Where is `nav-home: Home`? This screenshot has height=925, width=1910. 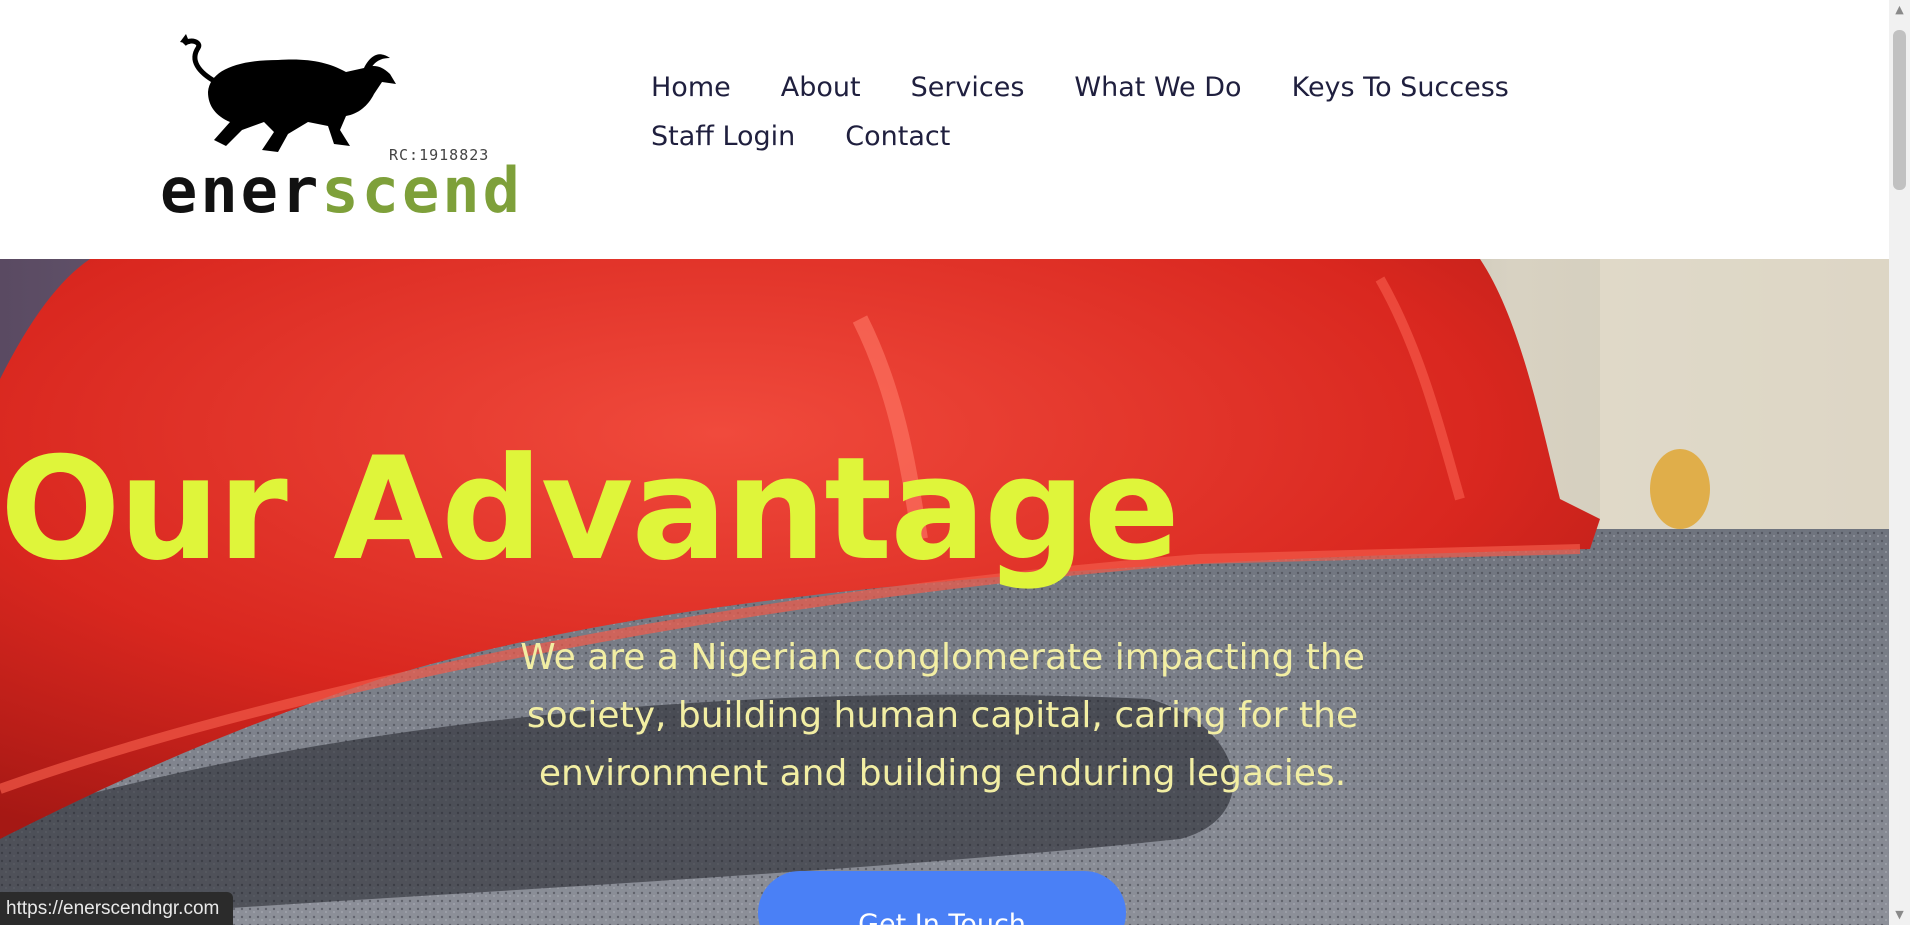
nav-home: Home is located at coordinates (691, 87).